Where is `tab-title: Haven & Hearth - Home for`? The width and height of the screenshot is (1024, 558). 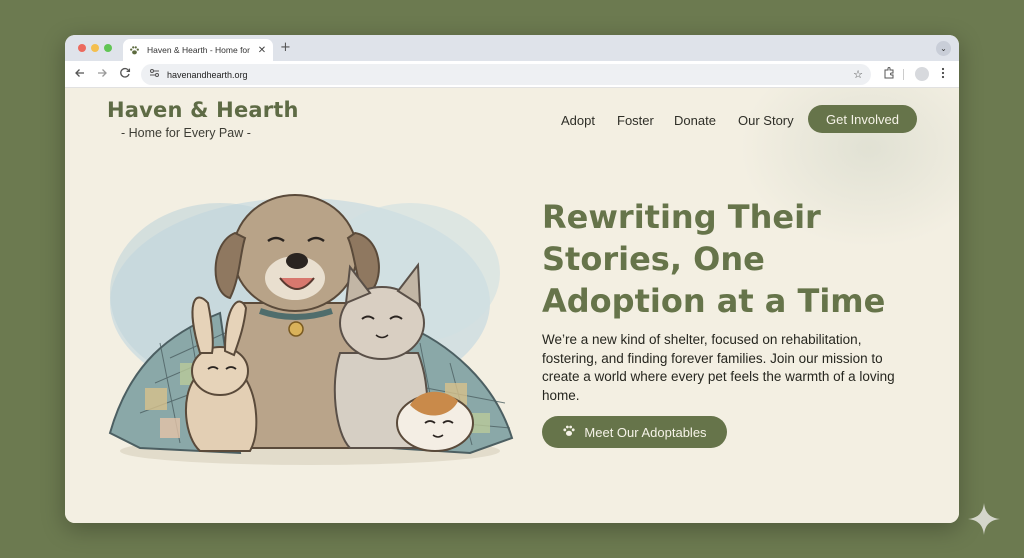 tab-title: Haven & Hearth - Home for is located at coordinates (198, 50).